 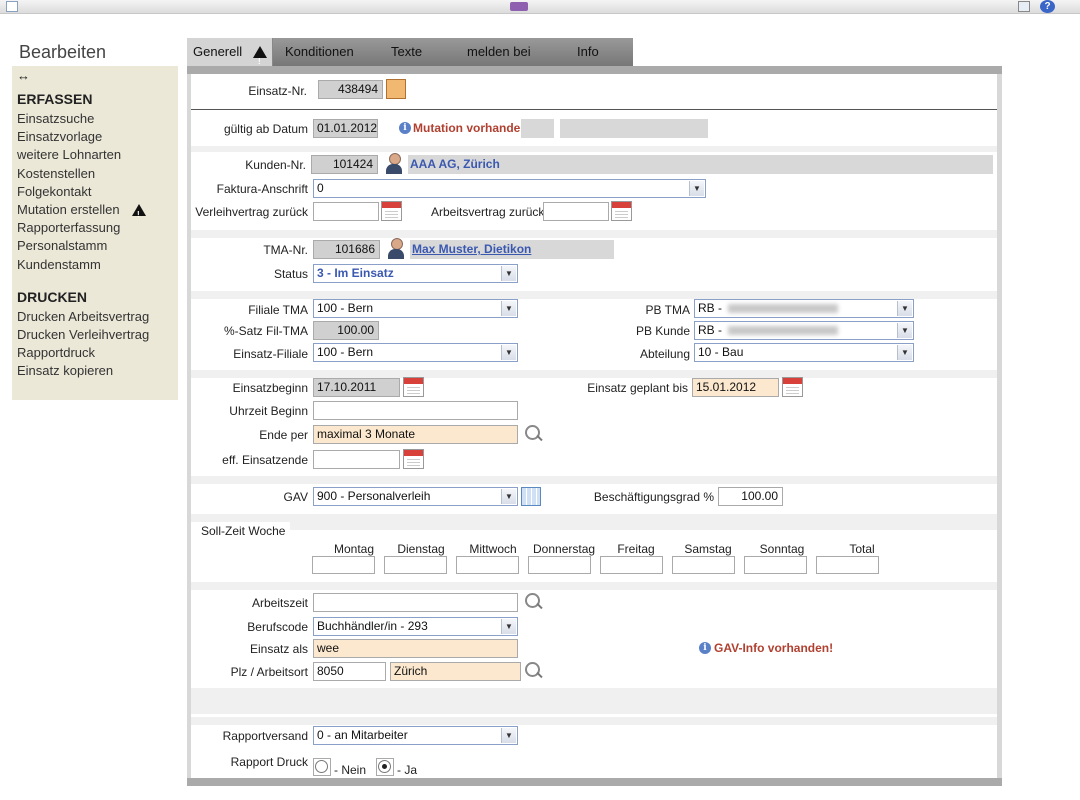 I want to click on sidebar-item-personalstamm: Personalstamm, so click(x=95, y=246).